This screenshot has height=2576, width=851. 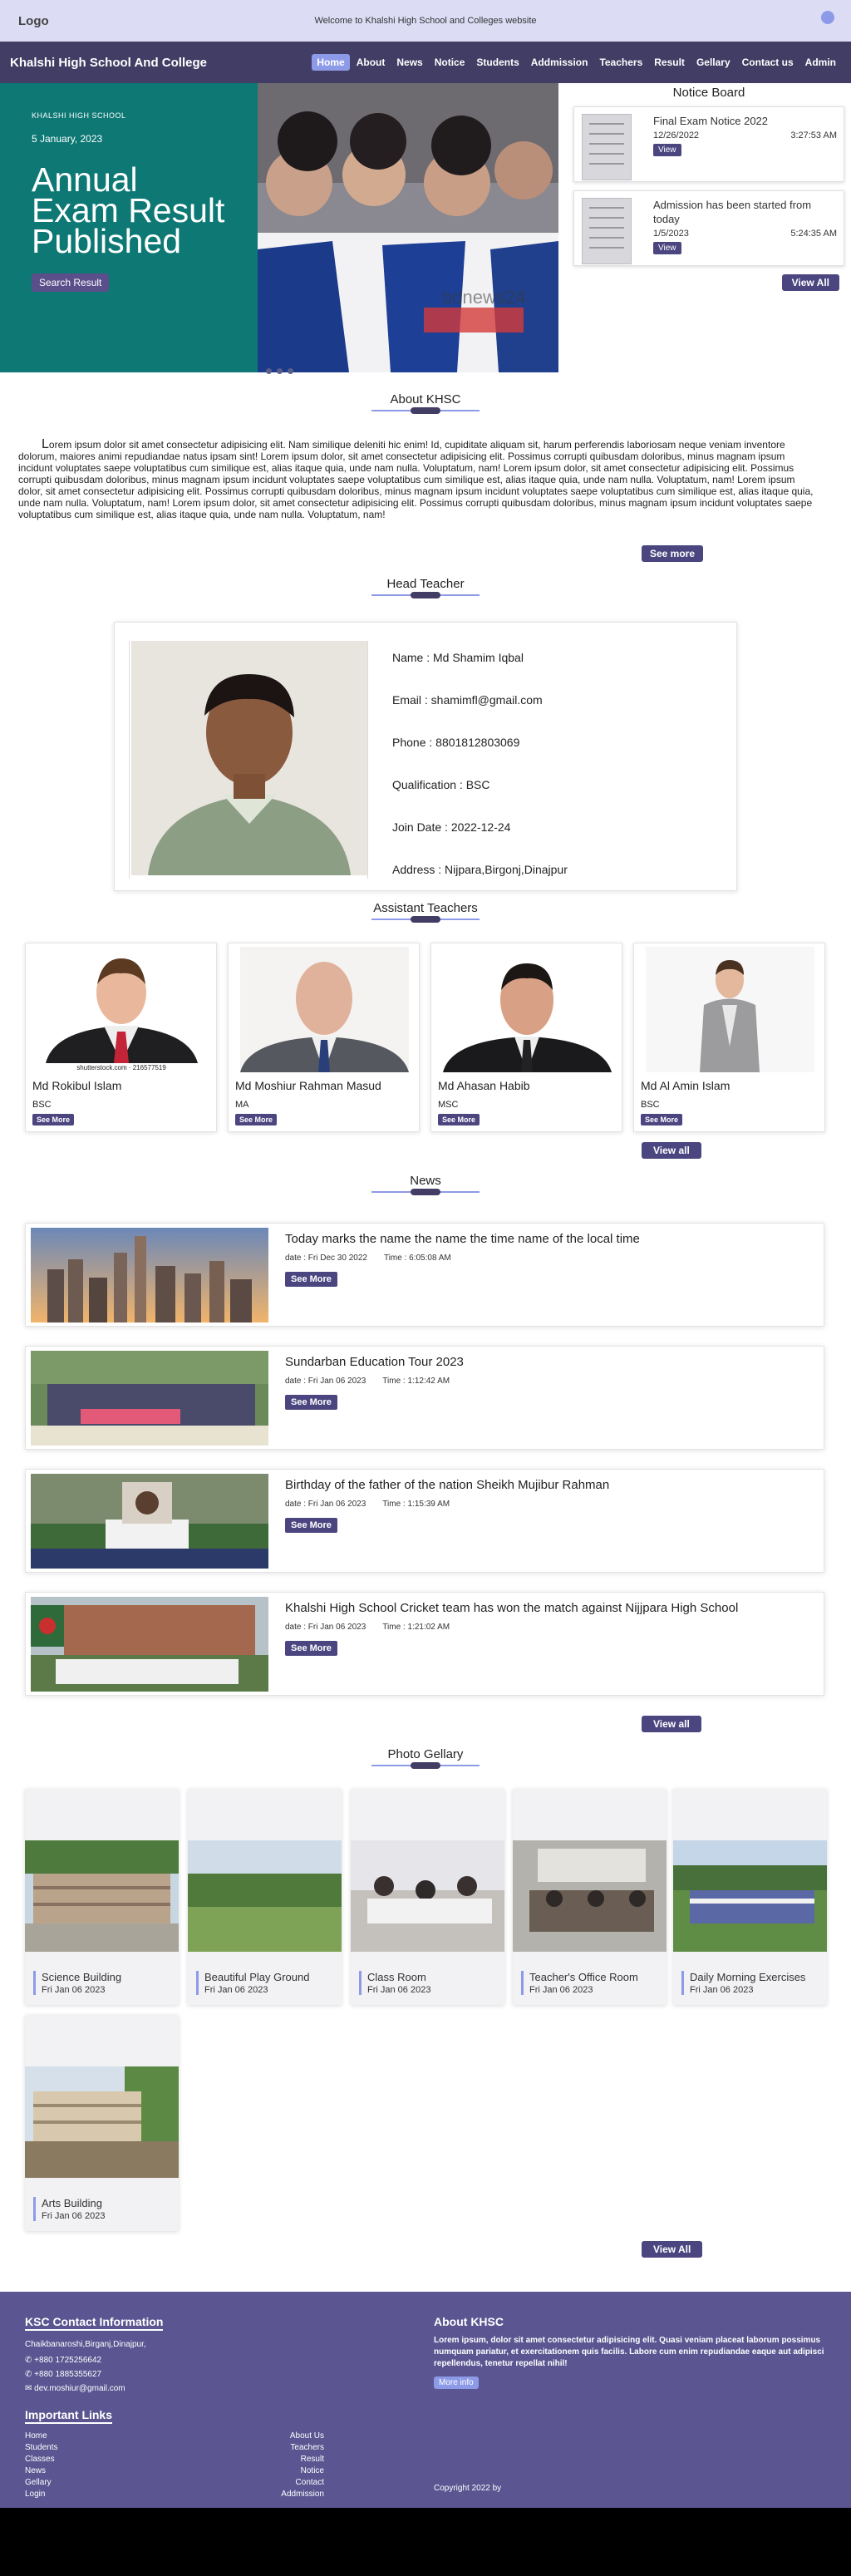 What do you see at coordinates (448, 1105) in the screenshot?
I see `teacher-degree: MSC` at bounding box center [448, 1105].